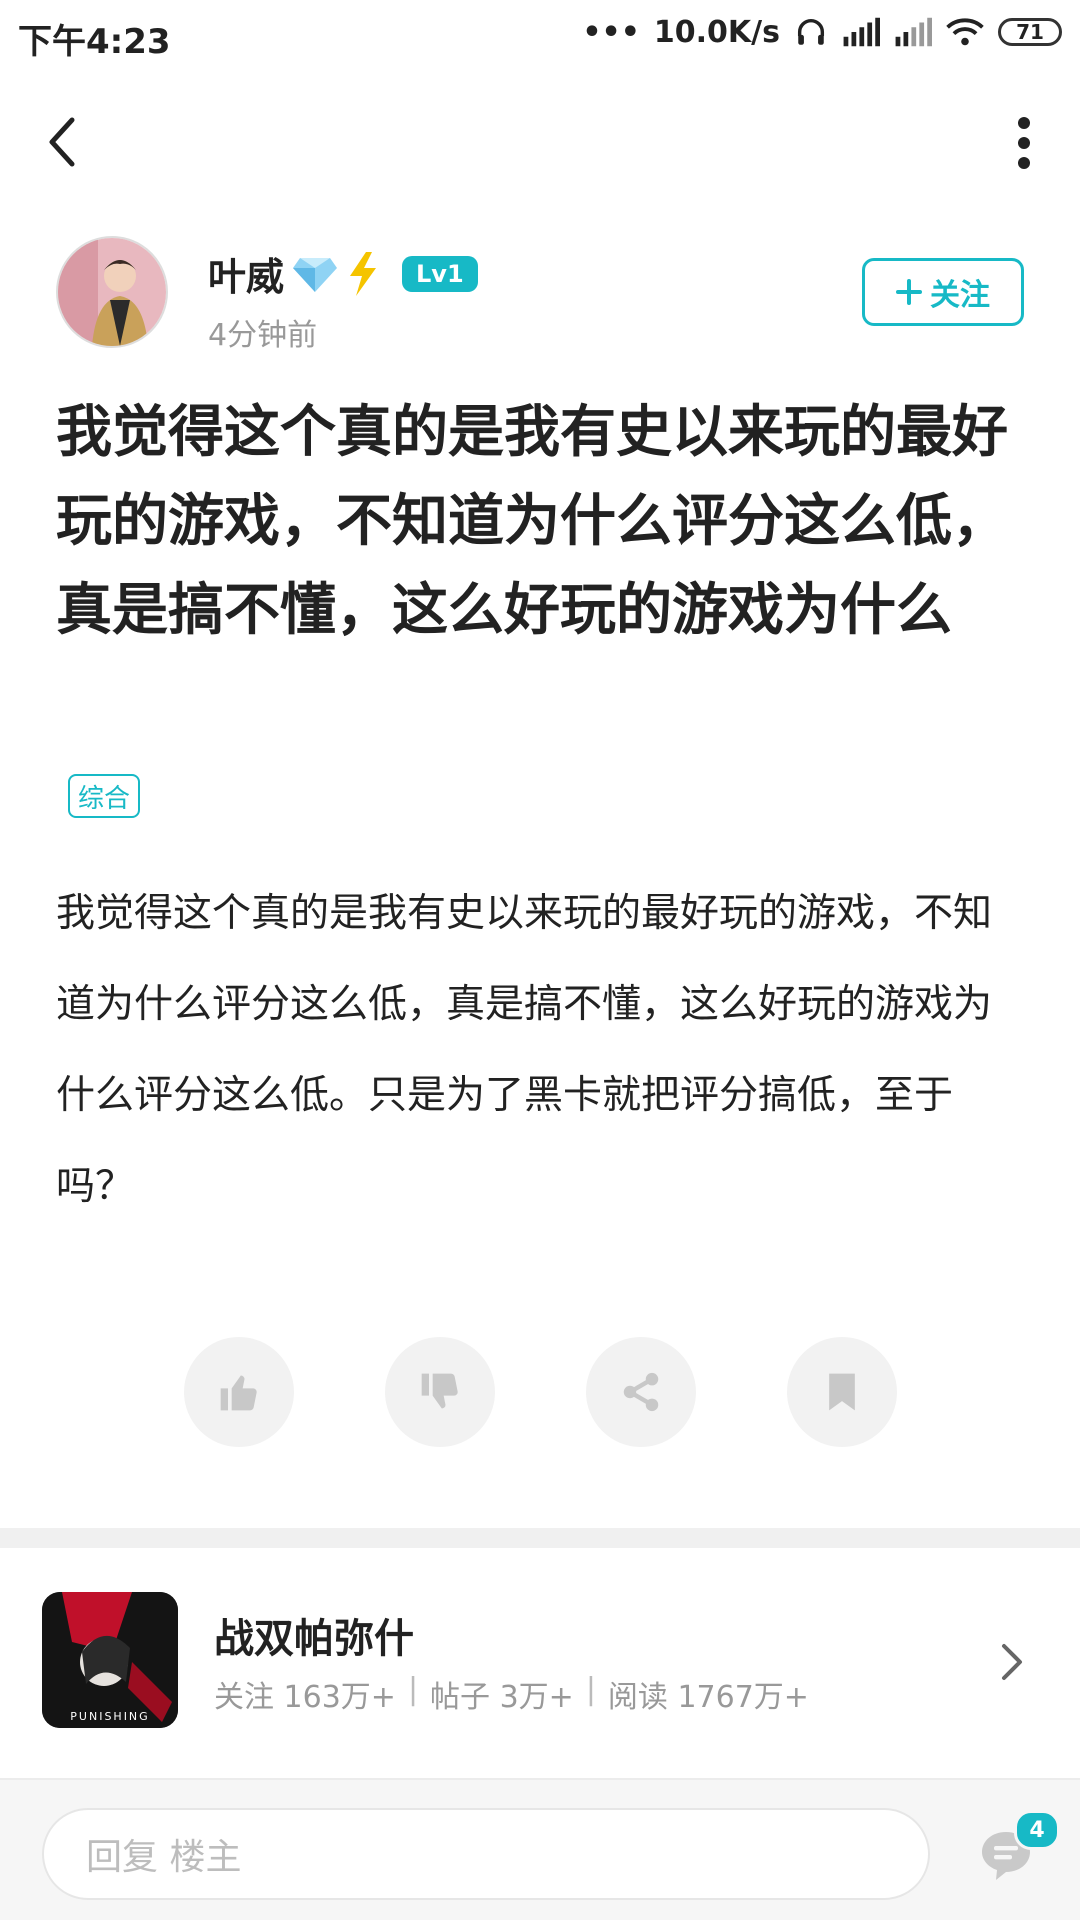 This screenshot has height=1920, width=1080. What do you see at coordinates (164, 1857) in the screenshot?
I see `reply-placeholder: 回复 楼主` at bounding box center [164, 1857].